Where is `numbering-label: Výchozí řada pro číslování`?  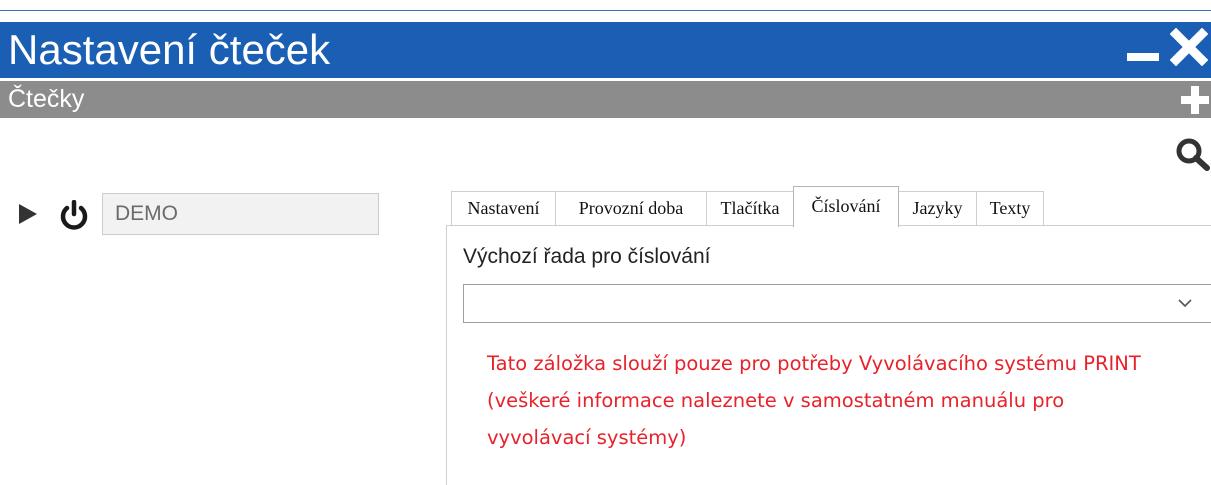
numbering-label: Výchozí řada pro číslování is located at coordinates (587, 256).